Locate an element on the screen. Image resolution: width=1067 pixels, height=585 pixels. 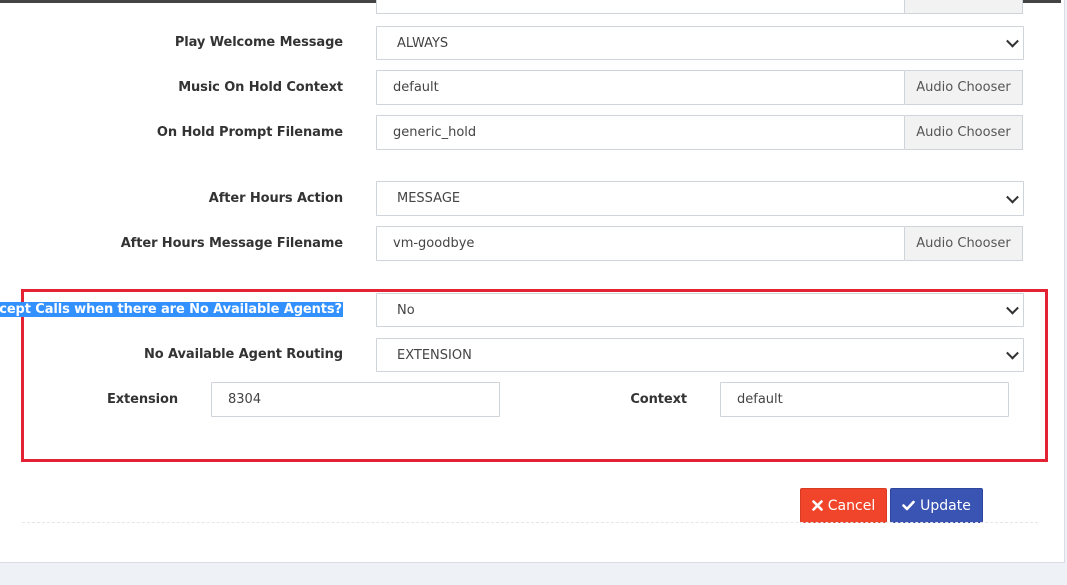
cancel-button: Cancel is located at coordinates (843, 505).